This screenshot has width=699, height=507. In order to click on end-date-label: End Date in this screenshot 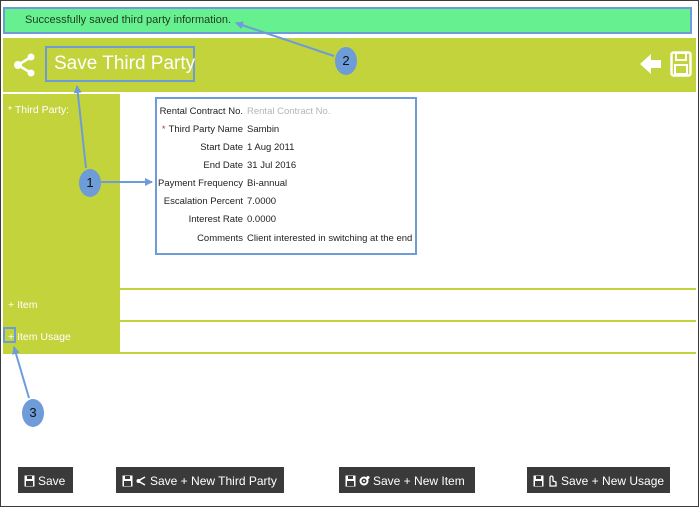, I will do `click(223, 165)`.